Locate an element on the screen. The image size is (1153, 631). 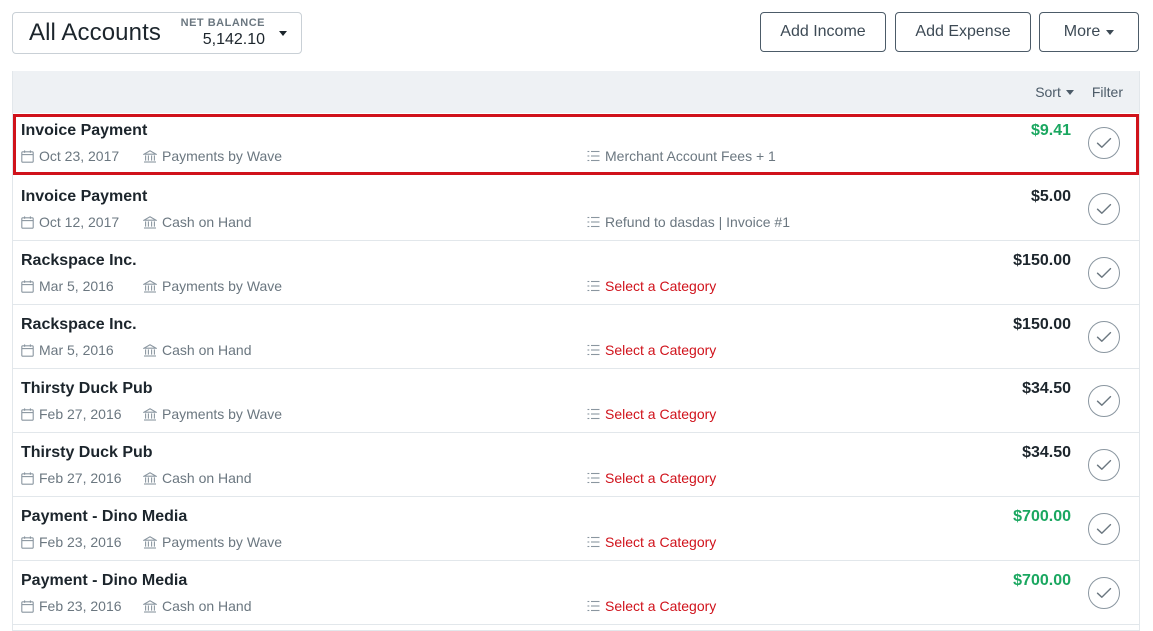
transaction-category: Merchant Account Fees + 1 is located at coordinates (681, 156).